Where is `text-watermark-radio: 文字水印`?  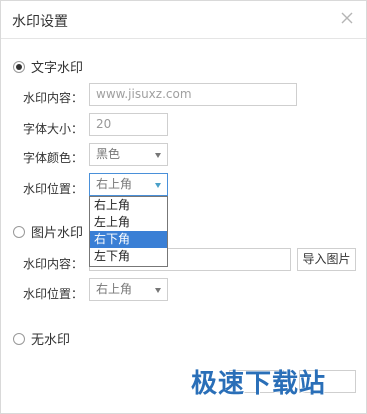 text-watermark-radio: 文字水印 is located at coordinates (48, 66).